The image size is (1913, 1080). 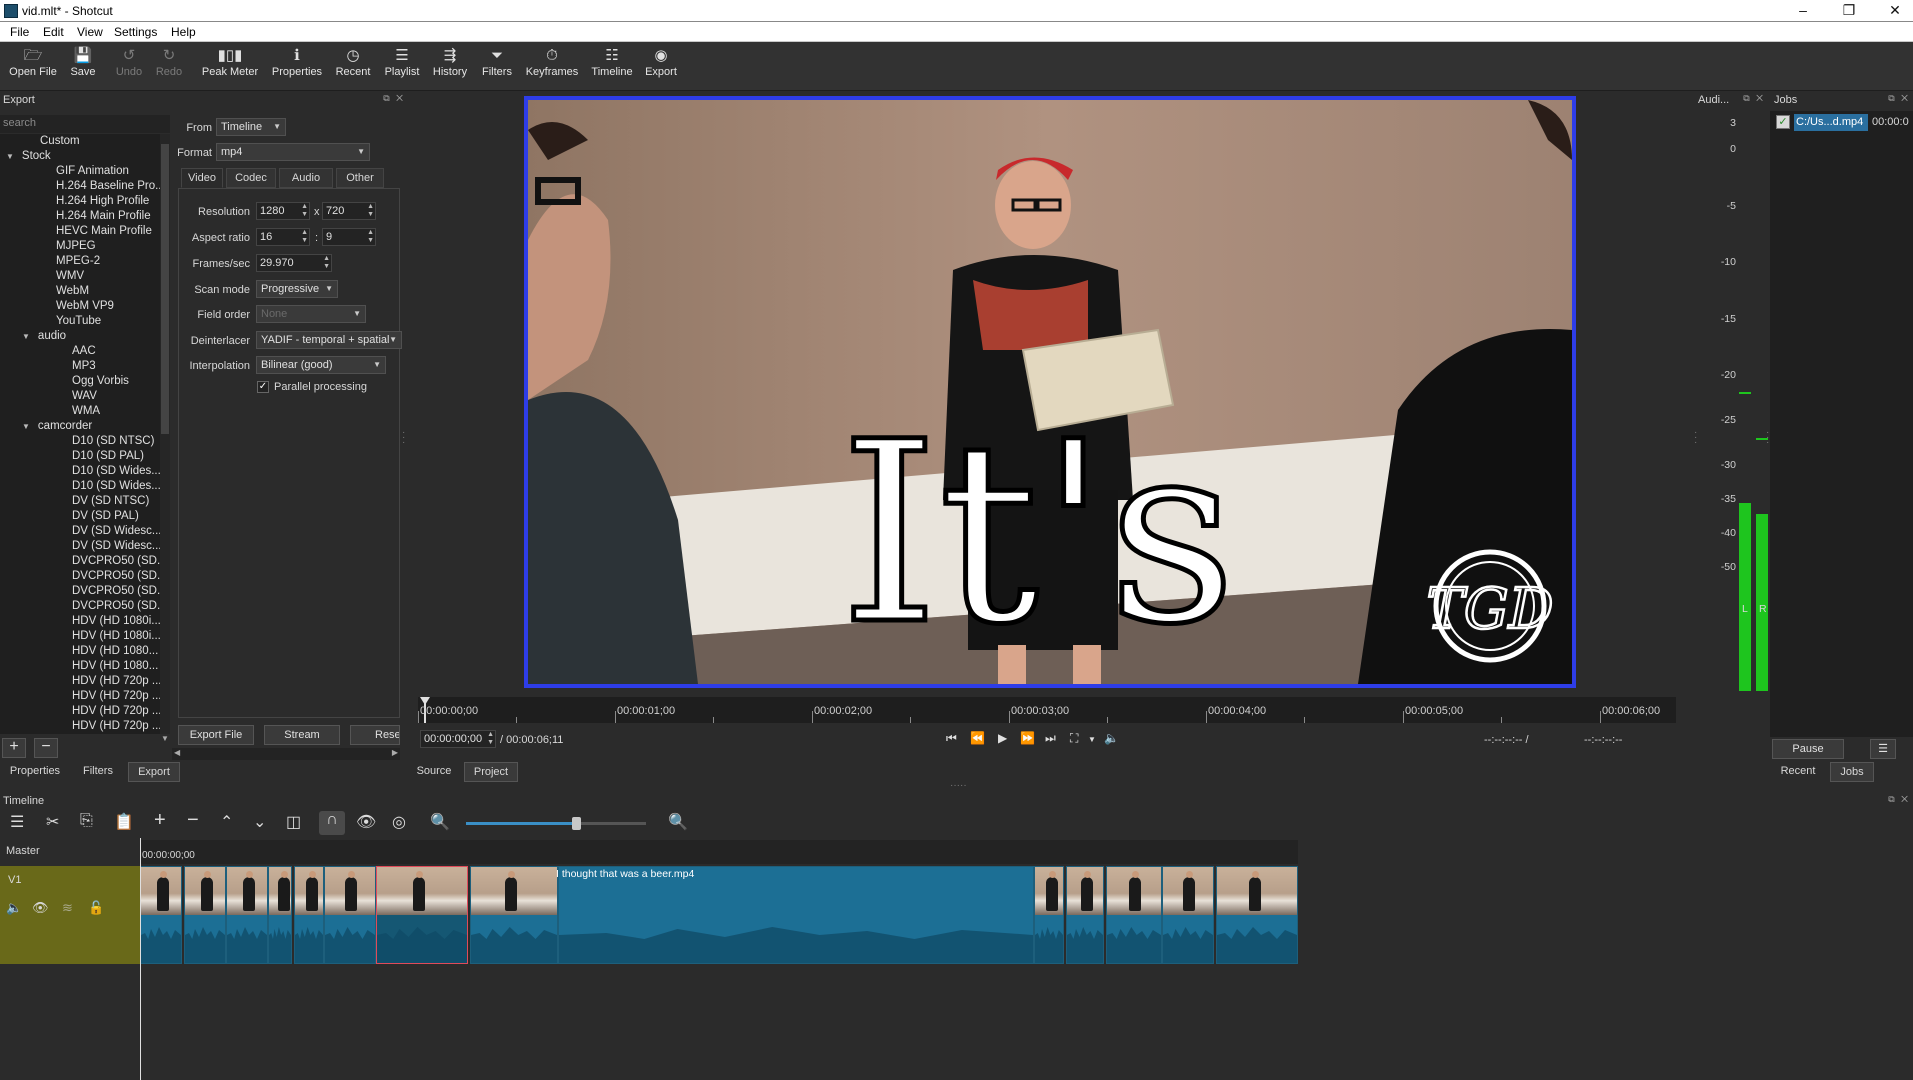 What do you see at coordinates (80, 276) in the screenshot?
I see `preset-tree-item: WMV` at bounding box center [80, 276].